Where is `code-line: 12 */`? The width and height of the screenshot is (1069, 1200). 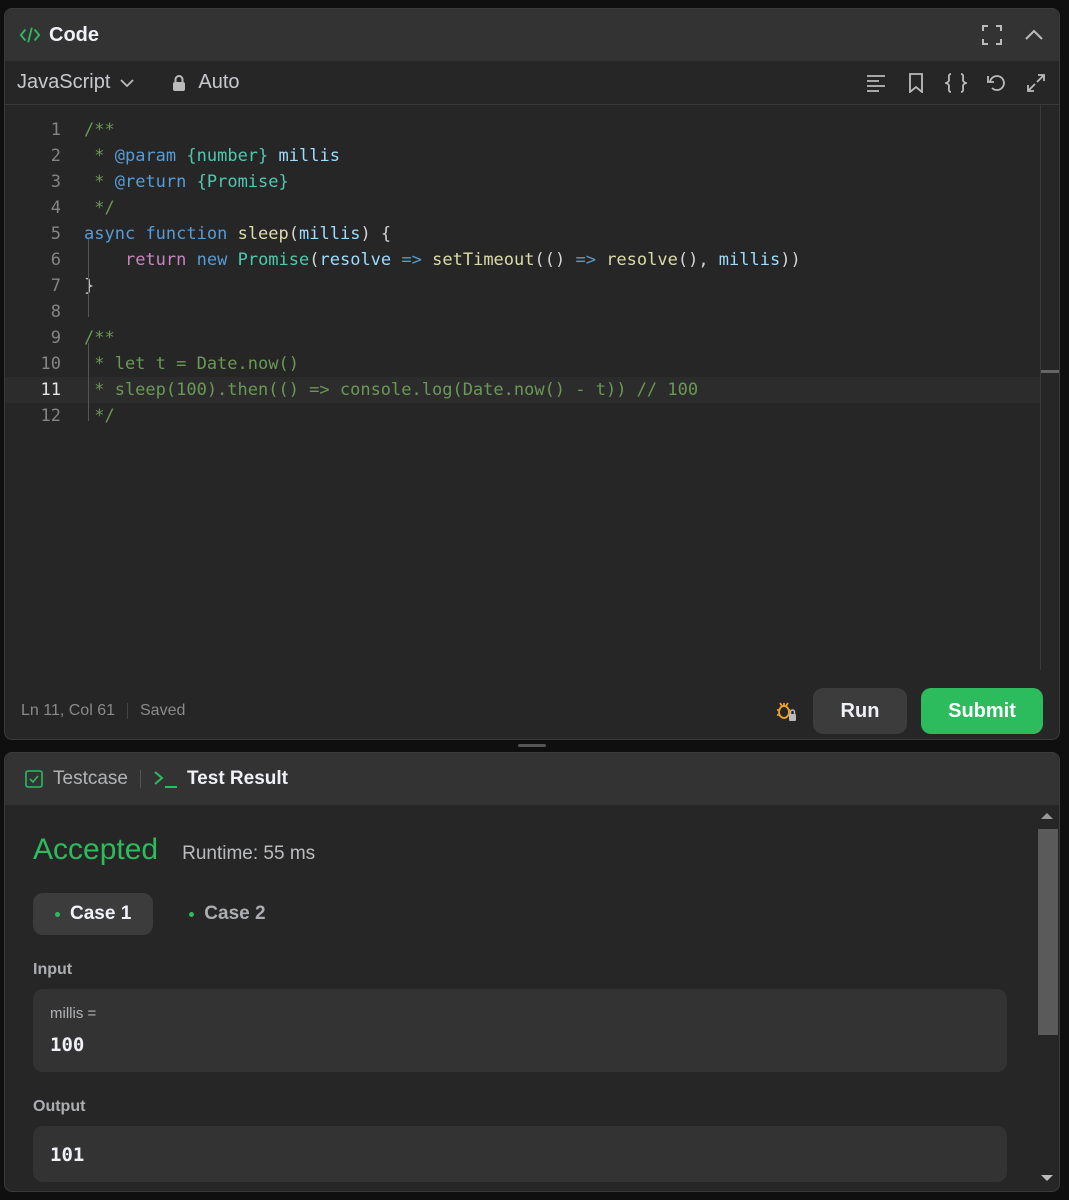
code-line: 12 */ is located at coordinates (523, 416).